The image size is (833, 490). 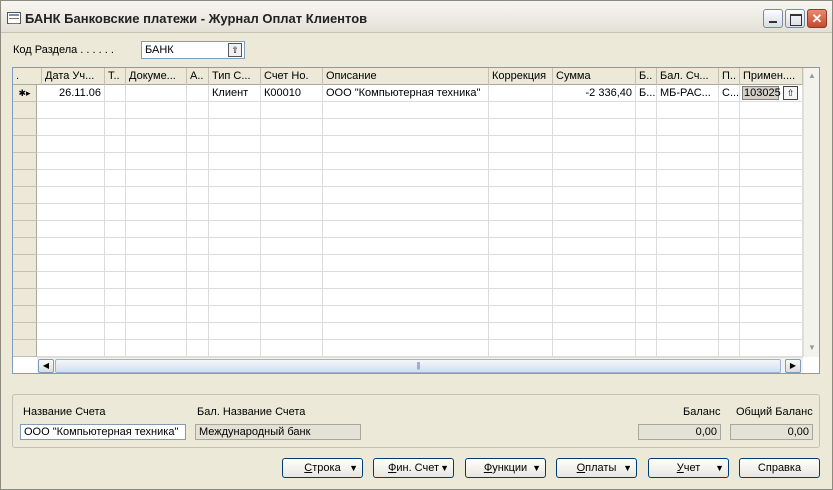 What do you see at coordinates (115, 76) in the screenshot?
I see `column-header-doc-type: Т..` at bounding box center [115, 76].